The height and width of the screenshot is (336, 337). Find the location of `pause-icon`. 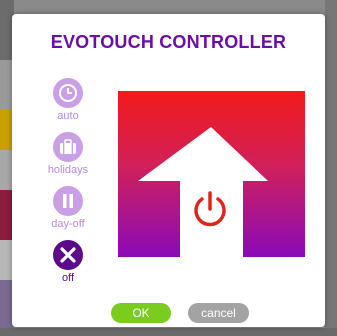

pause-icon is located at coordinates (68, 201).